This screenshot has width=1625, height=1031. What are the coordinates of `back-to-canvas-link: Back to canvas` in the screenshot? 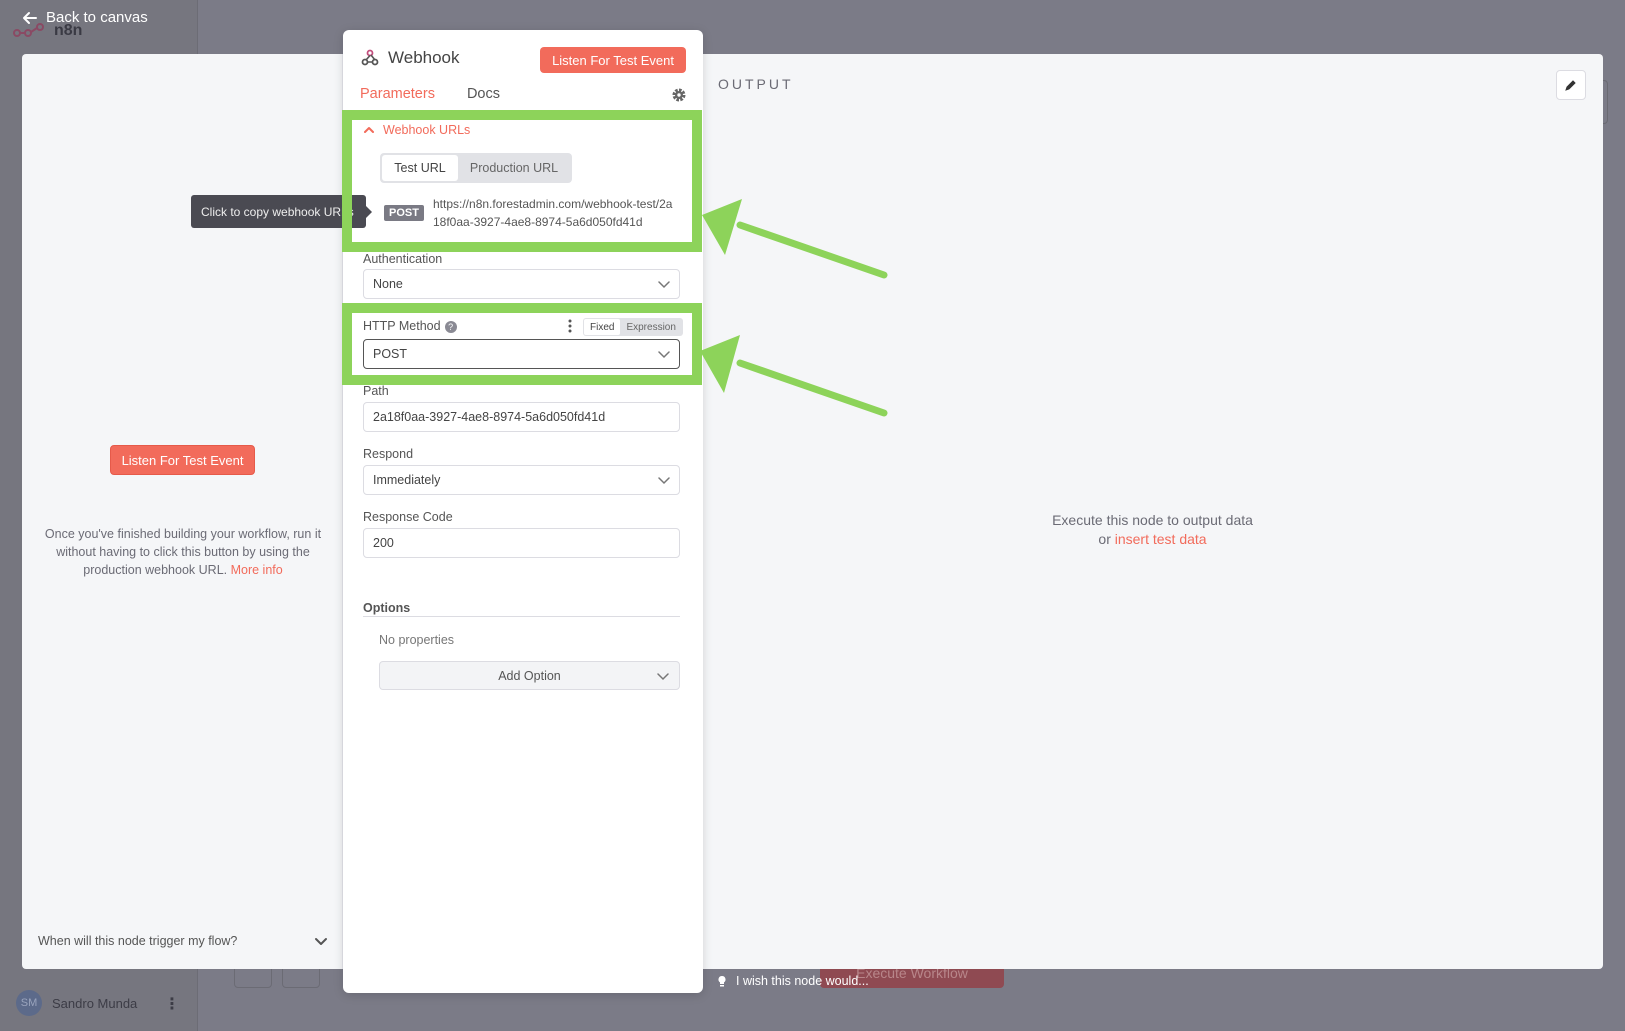 It's located at (85, 17).